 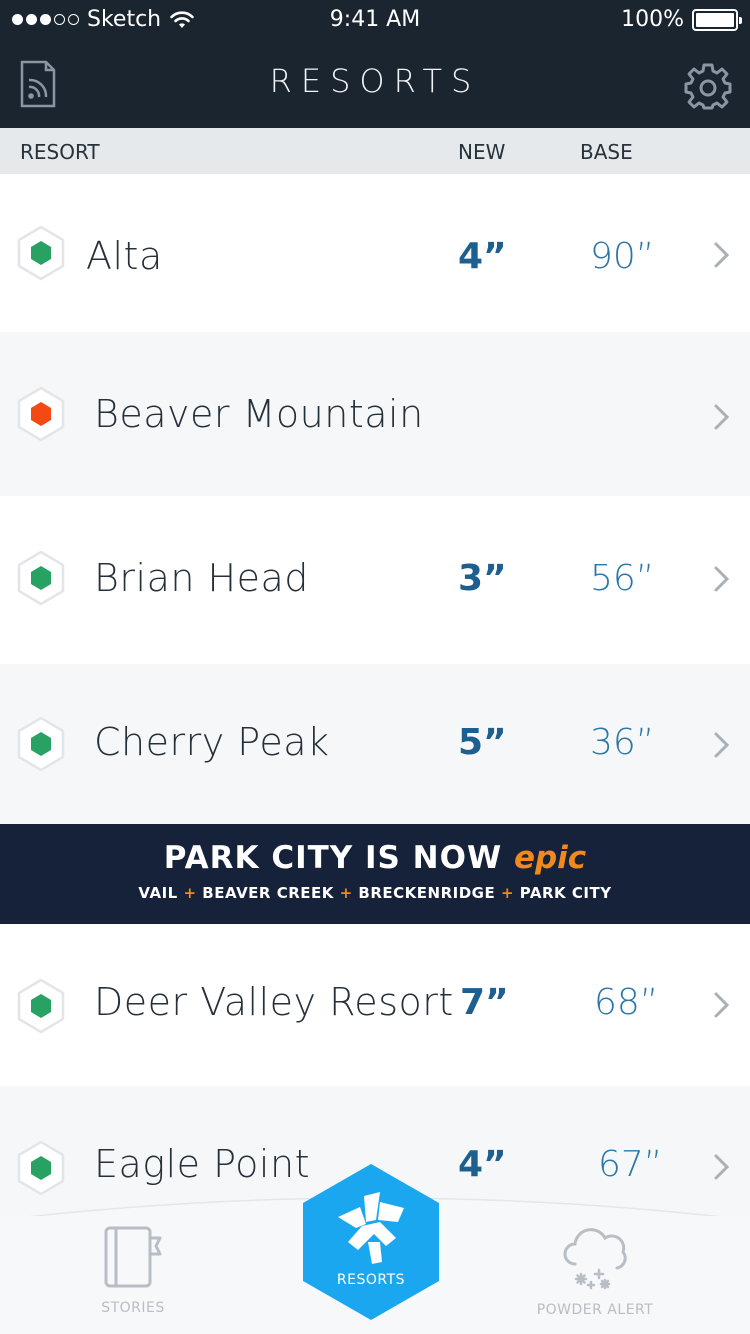 What do you see at coordinates (630, 1164) in the screenshot?
I see `base-depth-value: 67”` at bounding box center [630, 1164].